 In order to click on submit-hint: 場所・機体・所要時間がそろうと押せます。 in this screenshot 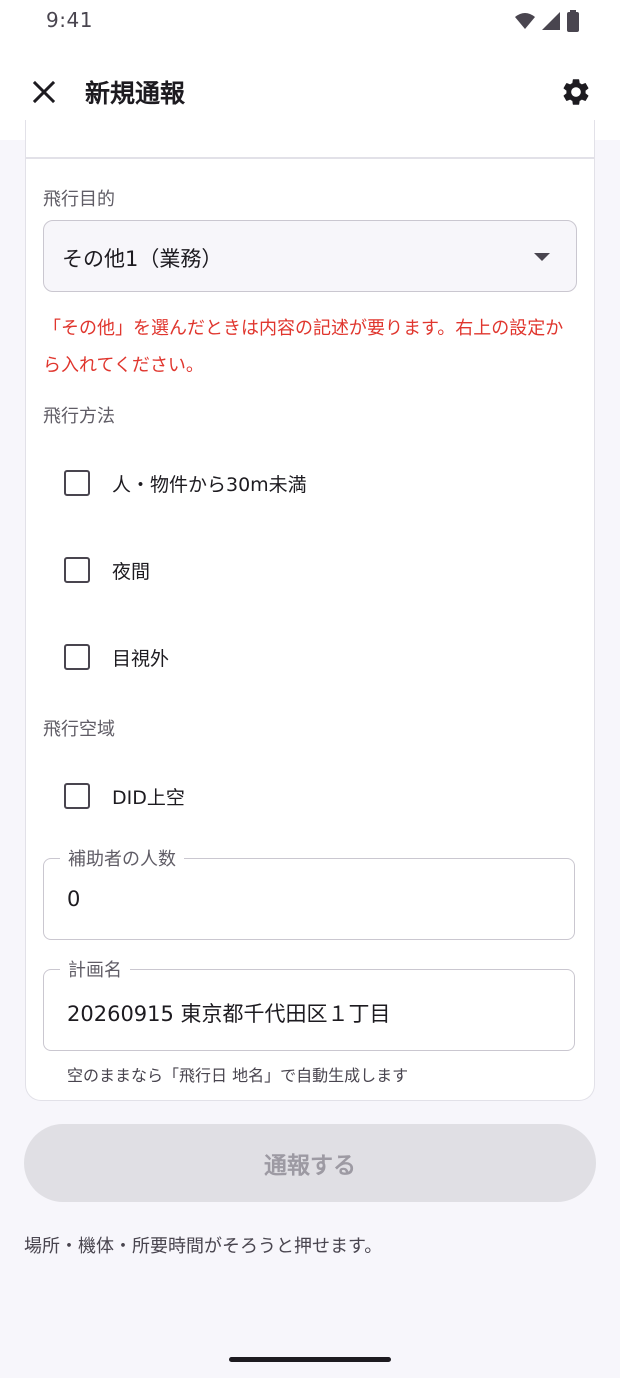, I will do `click(203, 1246)`.